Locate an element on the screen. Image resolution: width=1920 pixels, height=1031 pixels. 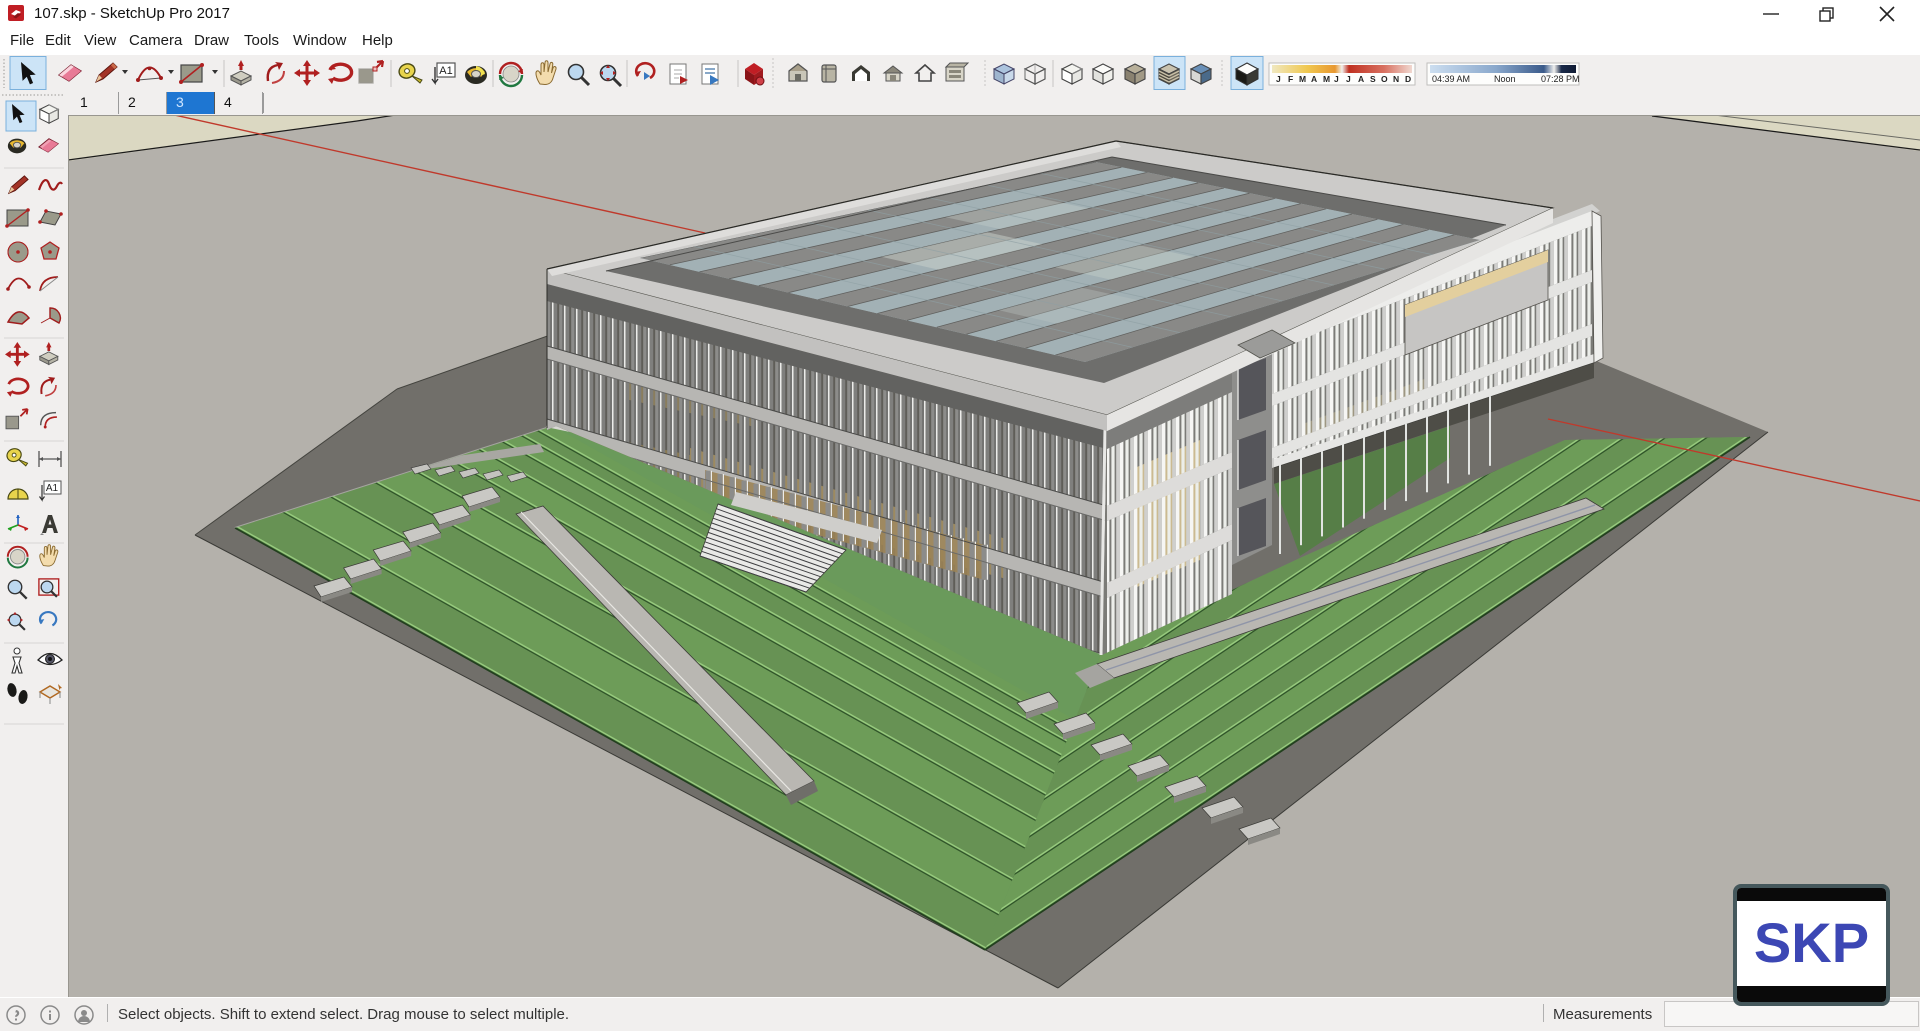
svg-text: Noon is located at coordinates (1505, 79).